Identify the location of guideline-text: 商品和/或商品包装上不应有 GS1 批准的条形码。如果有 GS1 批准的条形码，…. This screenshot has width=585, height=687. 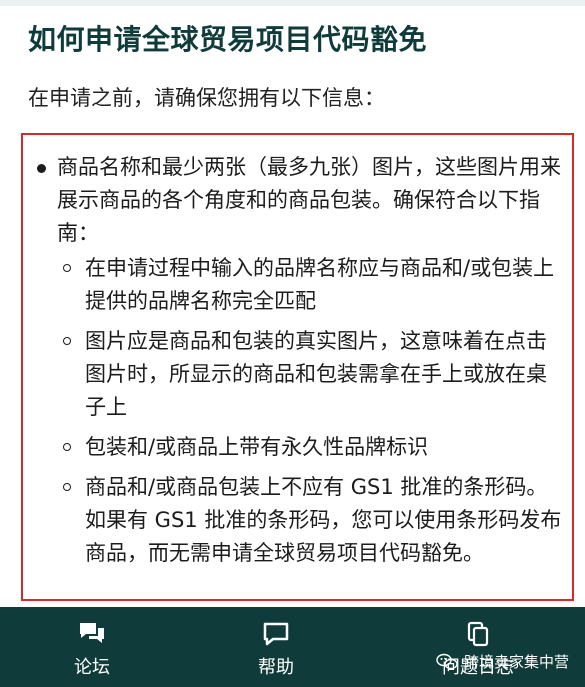
(323, 520).